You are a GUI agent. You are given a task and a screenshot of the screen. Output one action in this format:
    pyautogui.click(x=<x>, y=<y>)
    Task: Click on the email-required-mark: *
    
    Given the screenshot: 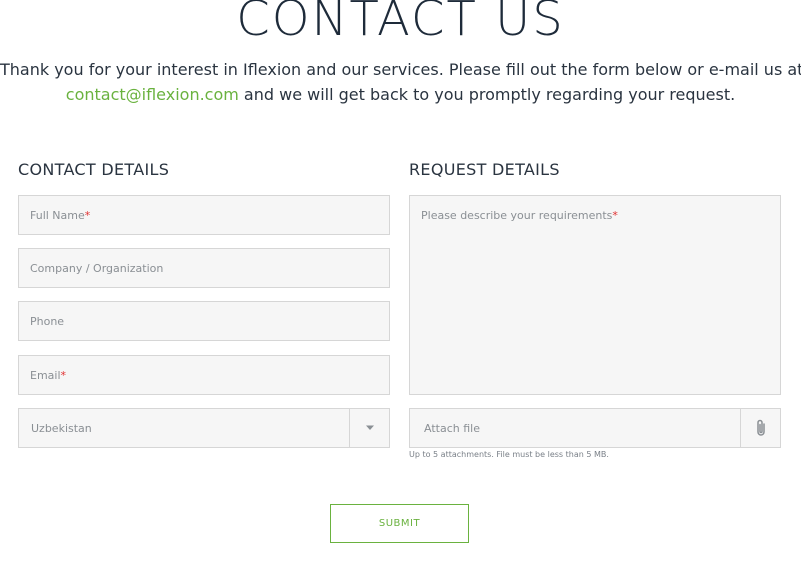 What is the action you would take?
    pyautogui.click(x=63, y=375)
    